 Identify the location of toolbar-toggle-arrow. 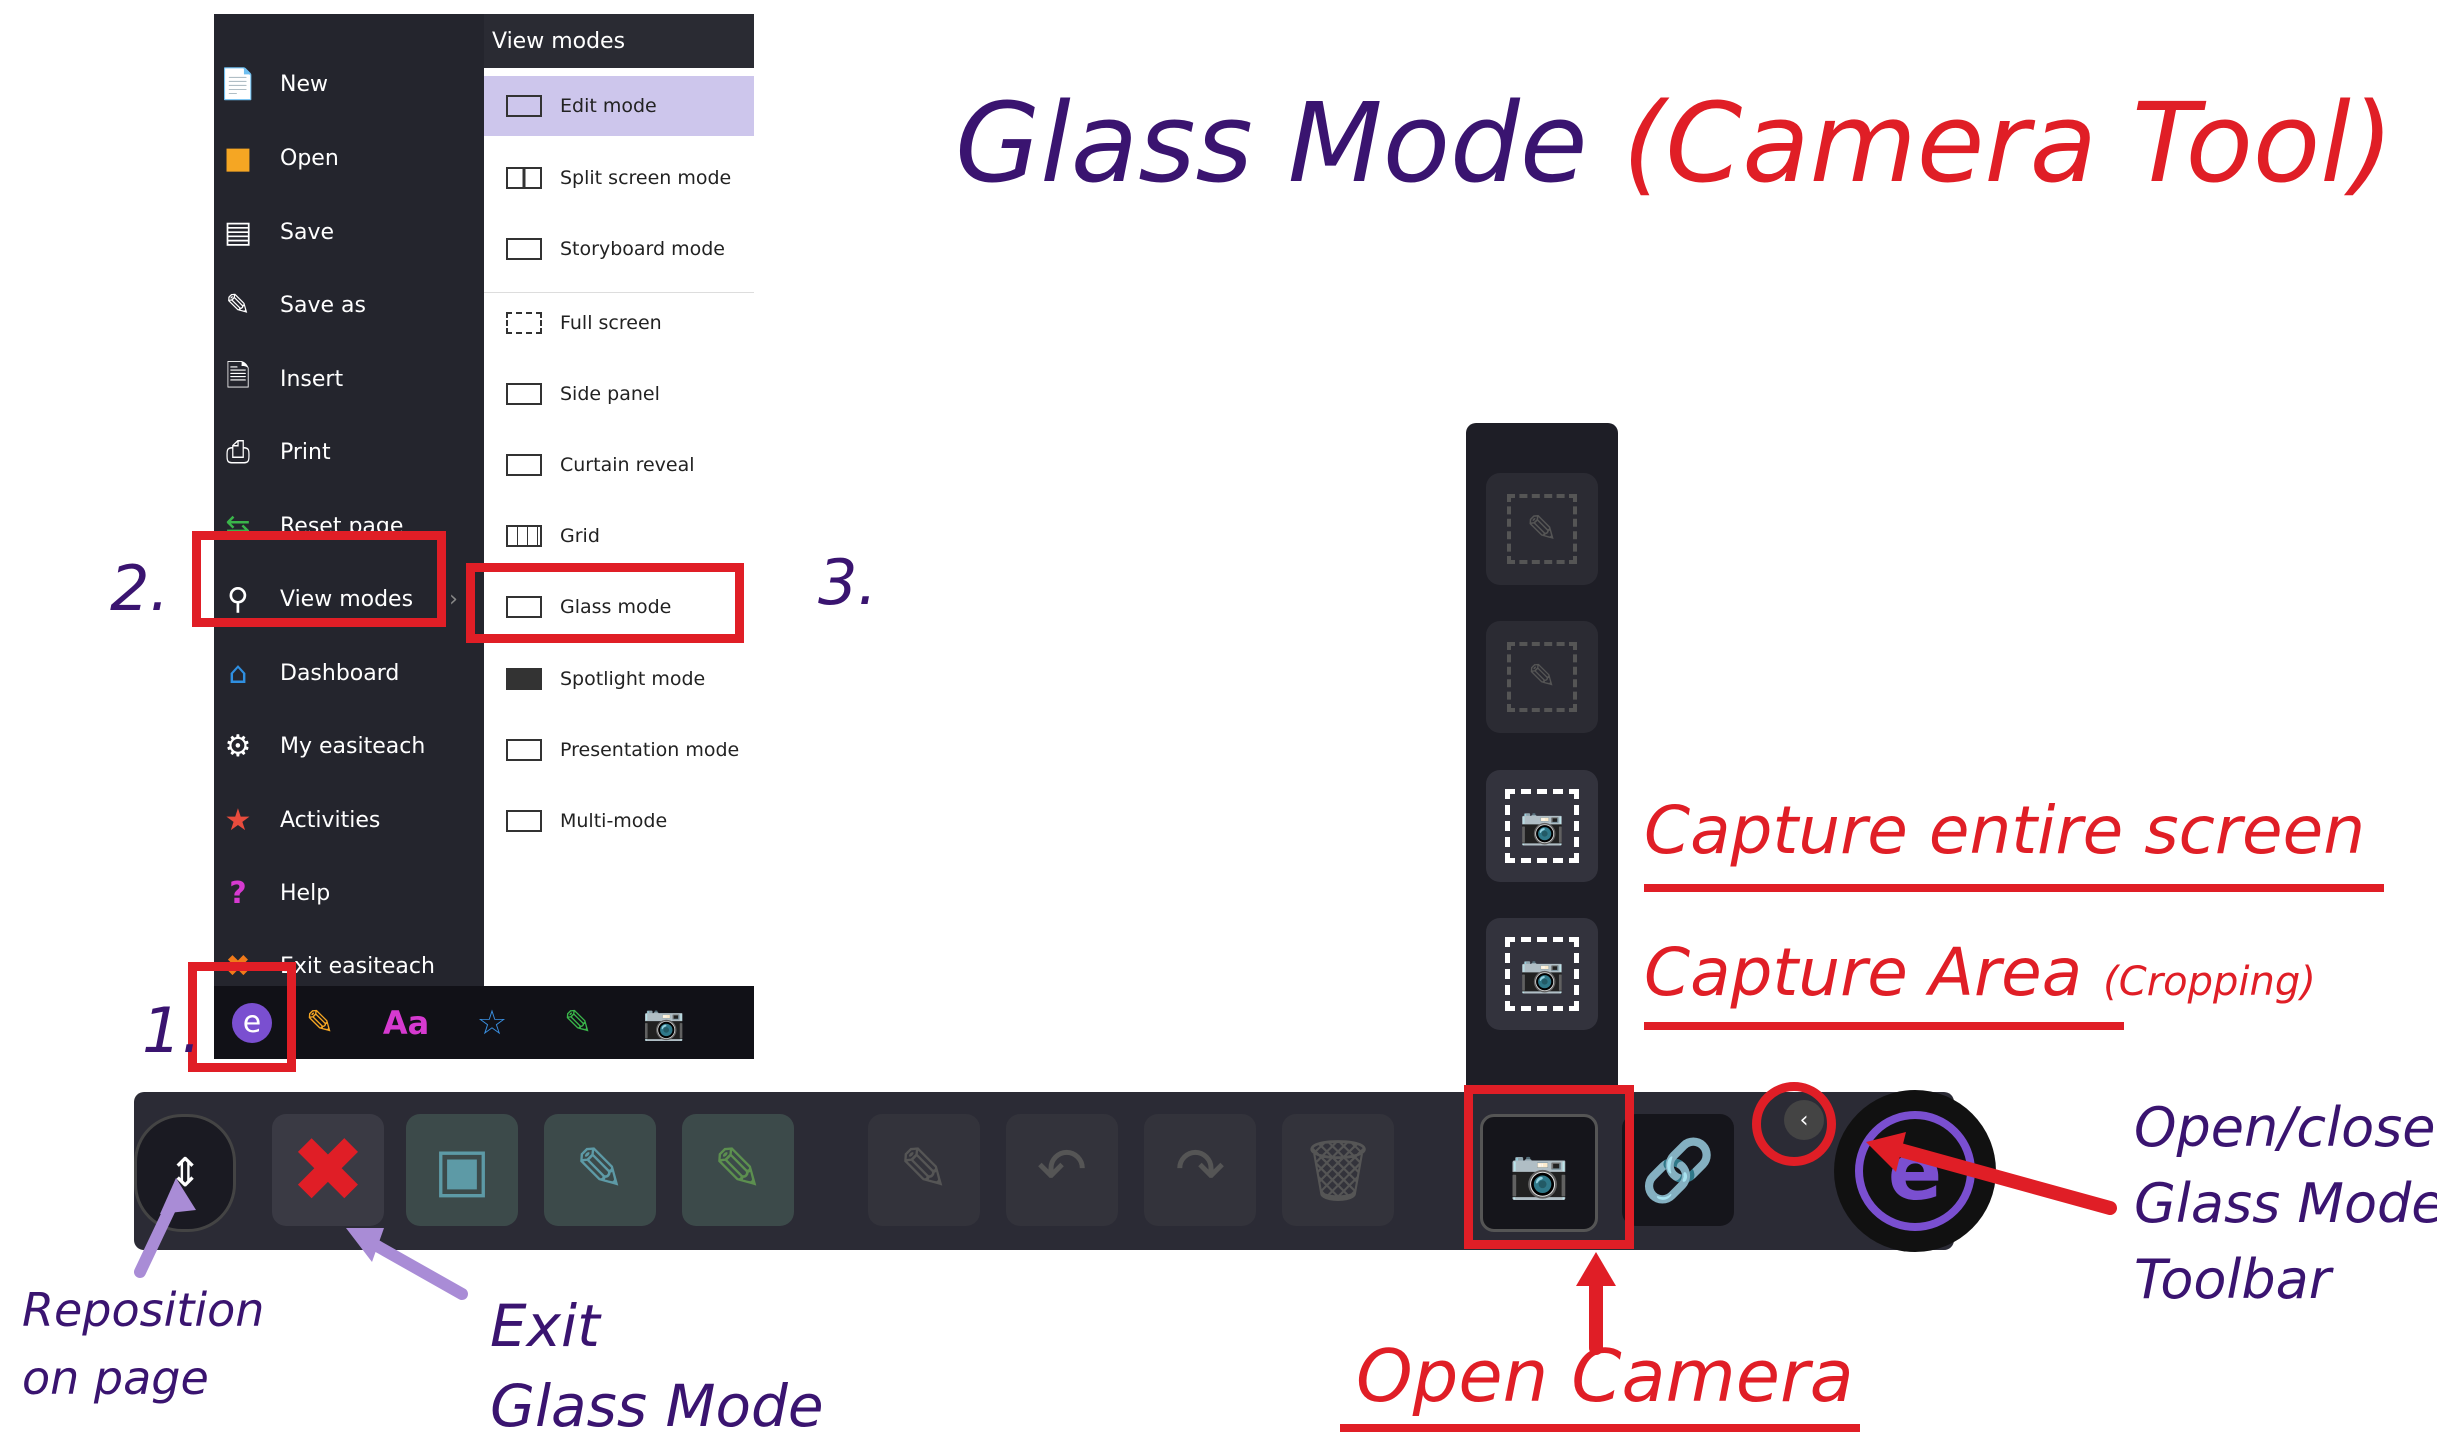
(1991, 1173).